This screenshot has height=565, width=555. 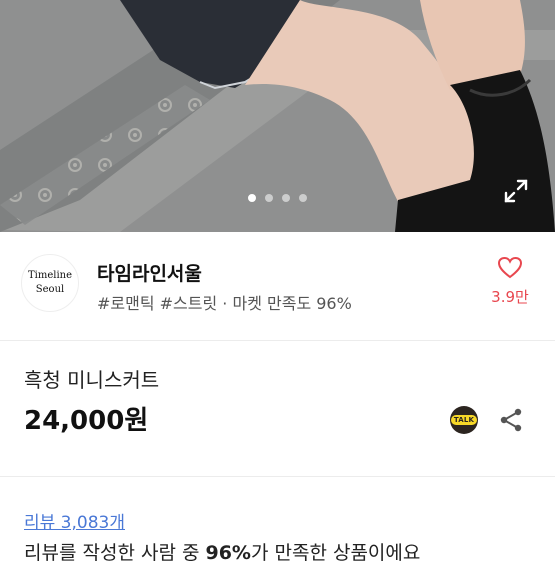 What do you see at coordinates (510, 267) in the screenshot?
I see `heart-outline-icon` at bounding box center [510, 267].